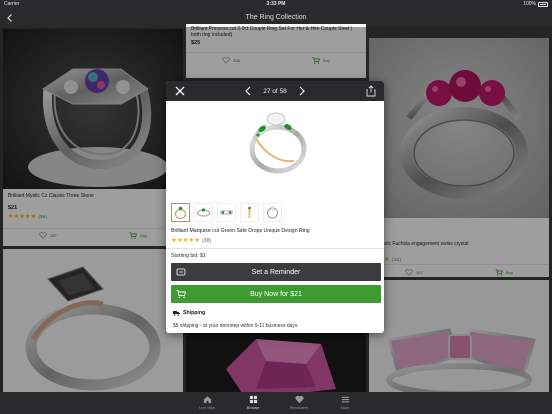 This screenshot has width=552, height=414. Describe the element at coordinates (186, 240) in the screenshot. I see `rating-stars: ★★★★★` at that location.